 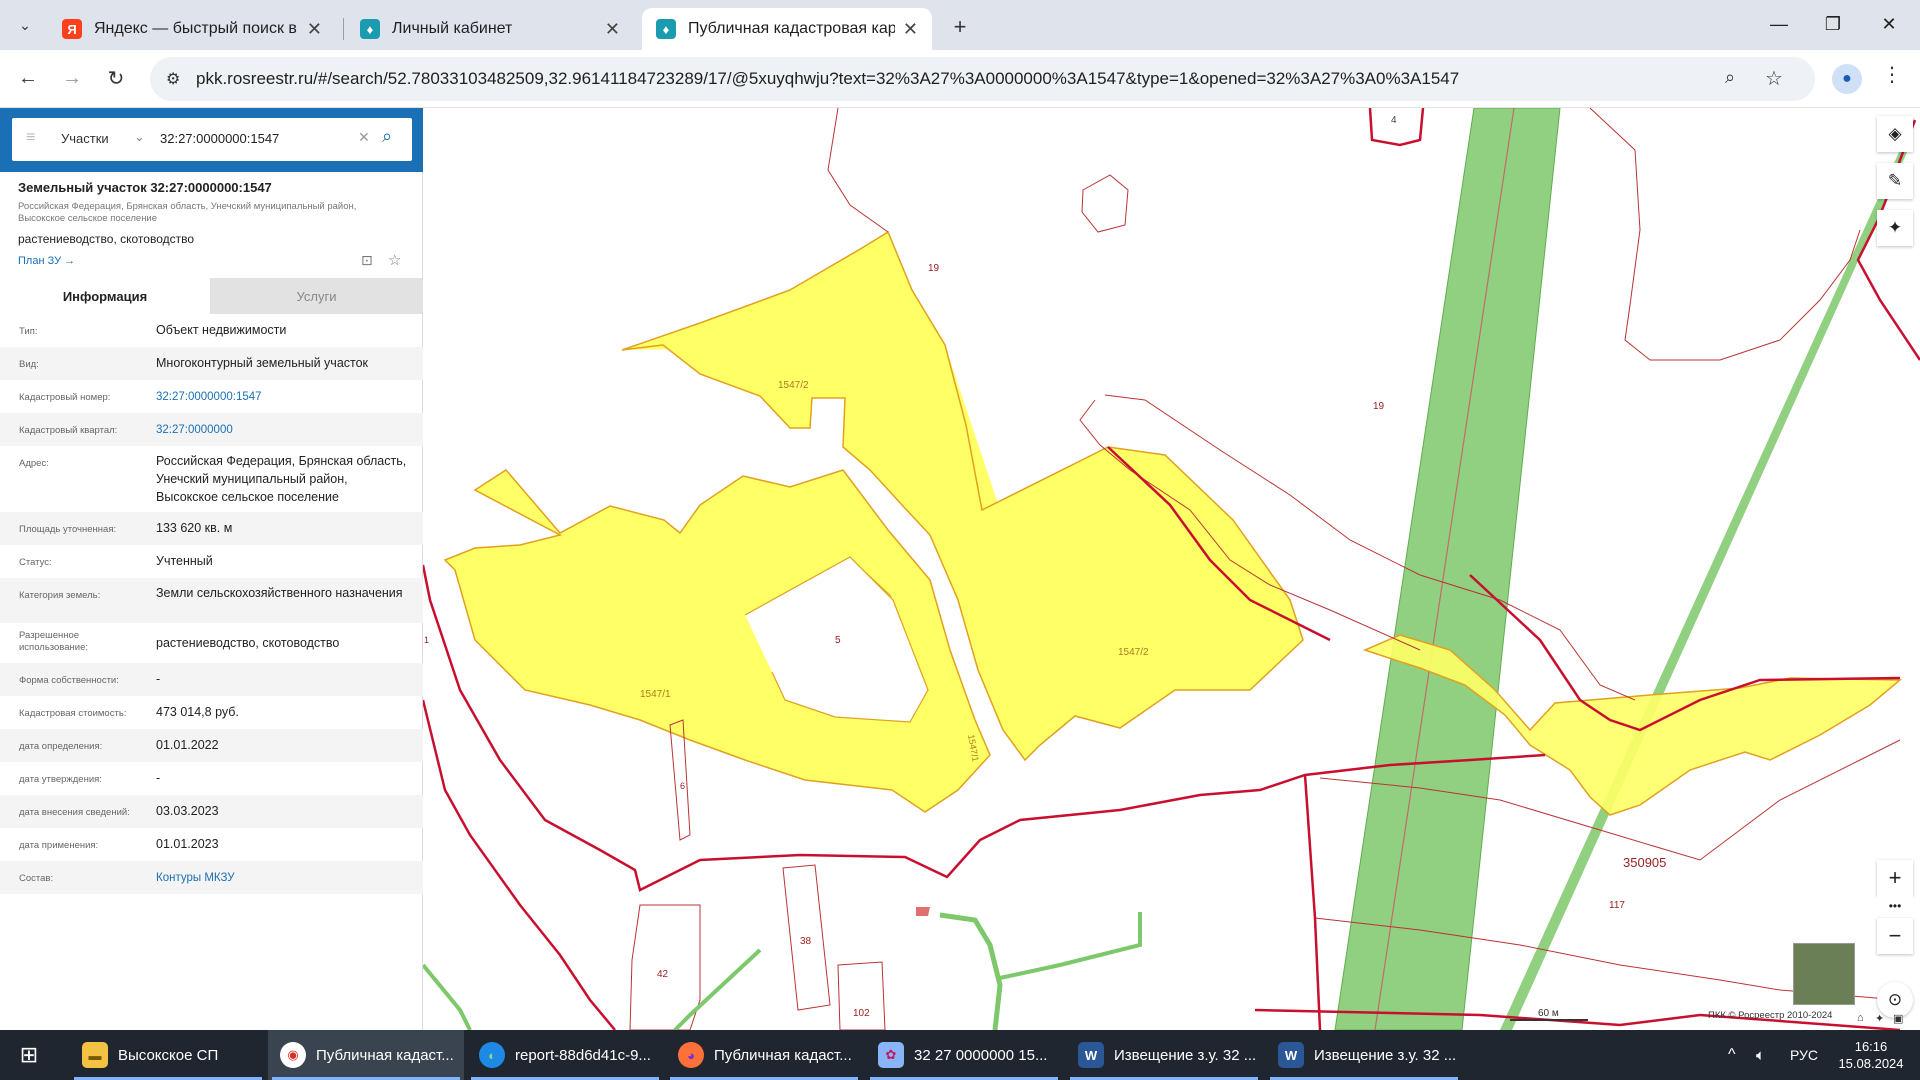 I want to click on info-label: Разрешенное использование:, so click(x=54, y=641).